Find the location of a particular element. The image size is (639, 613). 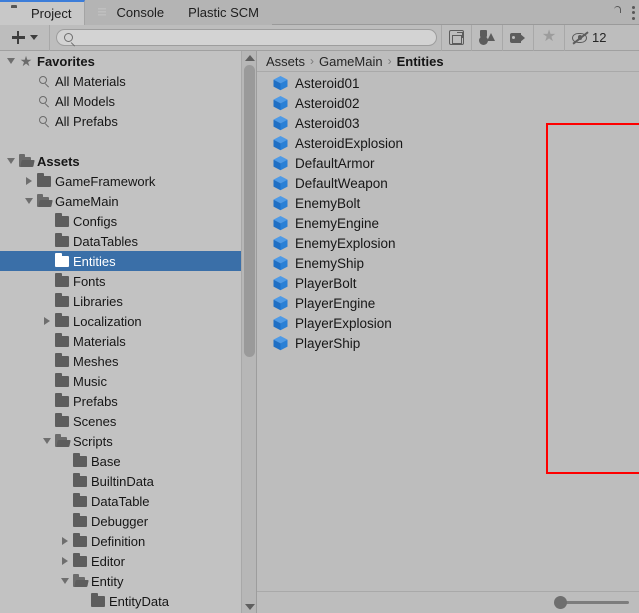

filter-by-label-button is located at coordinates (517, 37).